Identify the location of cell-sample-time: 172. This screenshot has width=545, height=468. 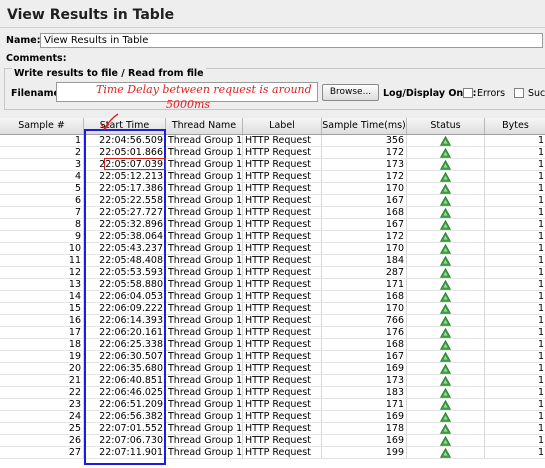
(364, 237).